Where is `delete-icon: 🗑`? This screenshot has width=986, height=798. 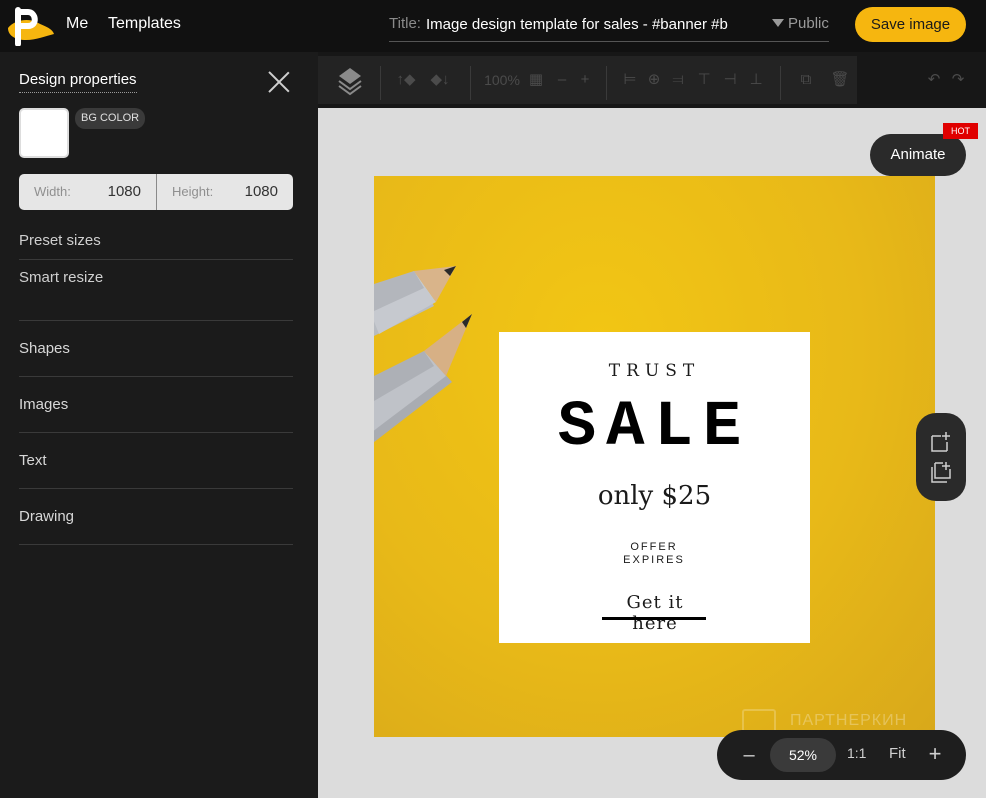
delete-icon: 🗑 is located at coordinates (840, 80).